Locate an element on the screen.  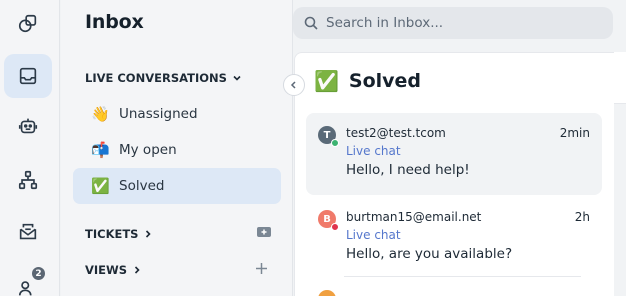
views-label: VIEWS is located at coordinates (106, 270).